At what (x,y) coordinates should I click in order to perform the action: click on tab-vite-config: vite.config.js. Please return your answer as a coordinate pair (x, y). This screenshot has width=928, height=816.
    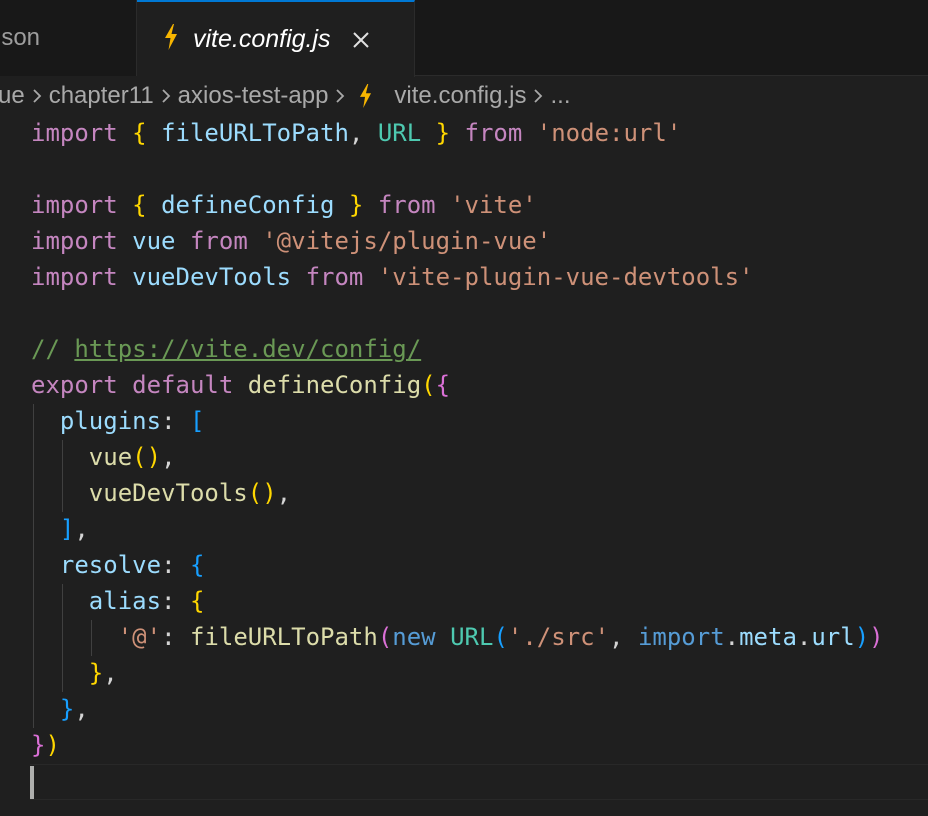
    Looking at the image, I should click on (276, 38).